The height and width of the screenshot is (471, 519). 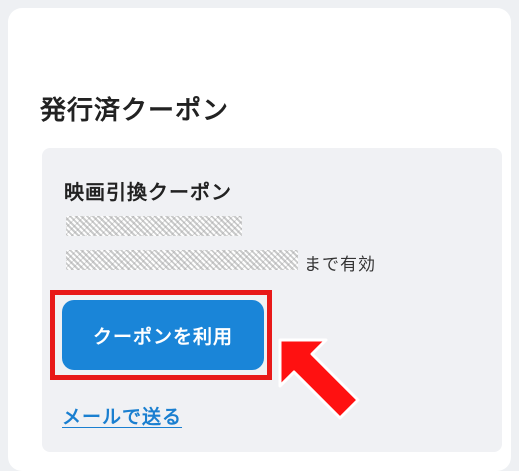 What do you see at coordinates (319, 379) in the screenshot?
I see `red-arrow-icon` at bounding box center [319, 379].